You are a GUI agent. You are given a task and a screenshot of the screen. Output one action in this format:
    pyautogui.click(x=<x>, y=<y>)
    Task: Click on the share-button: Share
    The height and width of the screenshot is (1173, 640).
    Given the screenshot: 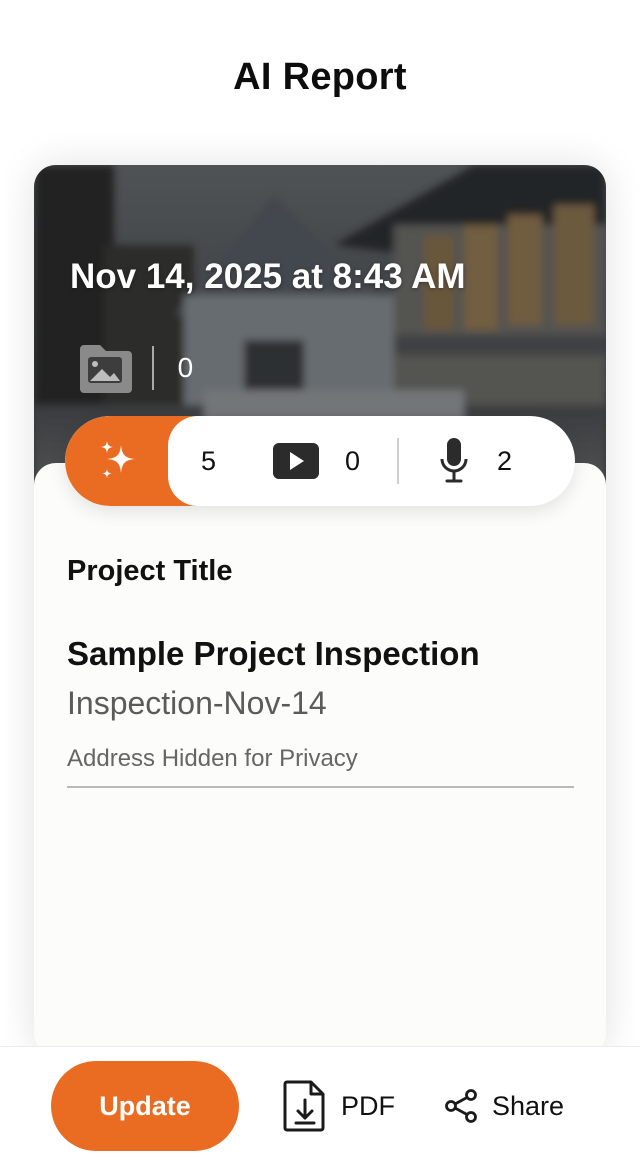 What is the action you would take?
    pyautogui.click(x=504, y=1106)
    